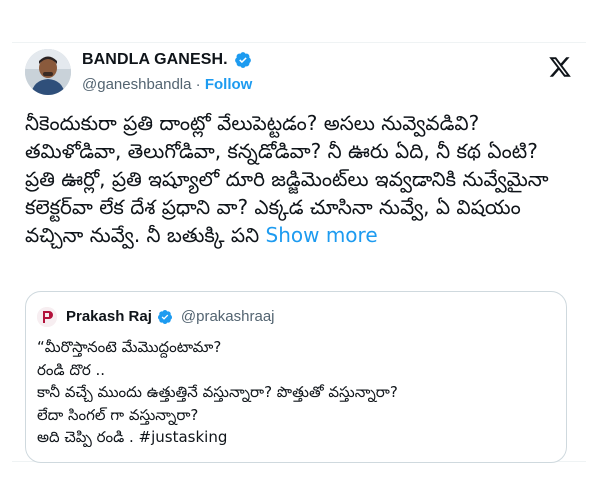 Image resolution: width=600 pixels, height=504 pixels. Describe the element at coordinates (47, 317) in the screenshot. I see `quoted-author-avatar` at that location.